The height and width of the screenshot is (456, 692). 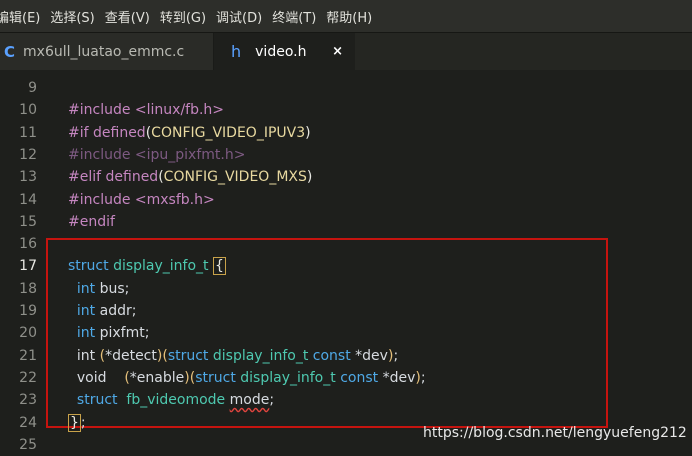 I want to click on code-text: struct fb_videomode mode;, so click(x=171, y=400).